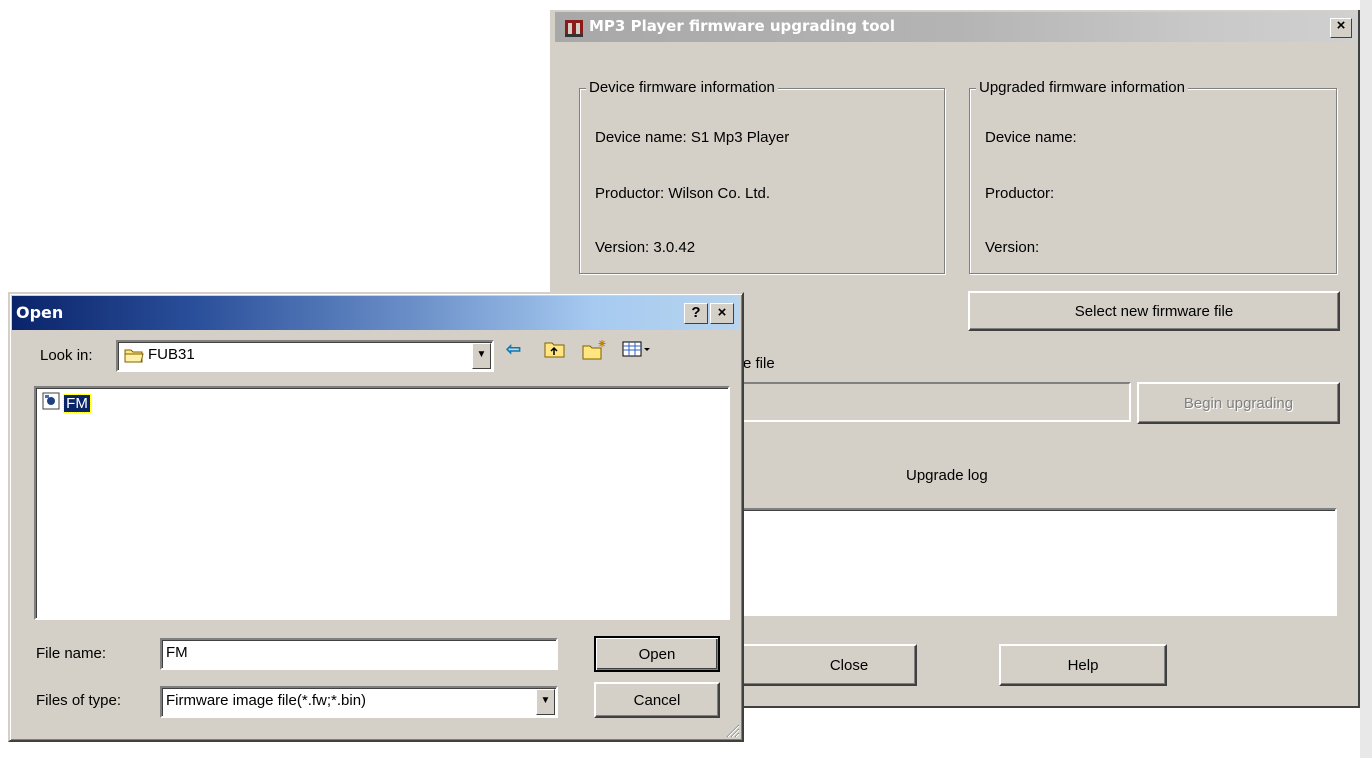  Describe the element at coordinates (1366, 379) in the screenshot. I see `background-window-edge` at that location.